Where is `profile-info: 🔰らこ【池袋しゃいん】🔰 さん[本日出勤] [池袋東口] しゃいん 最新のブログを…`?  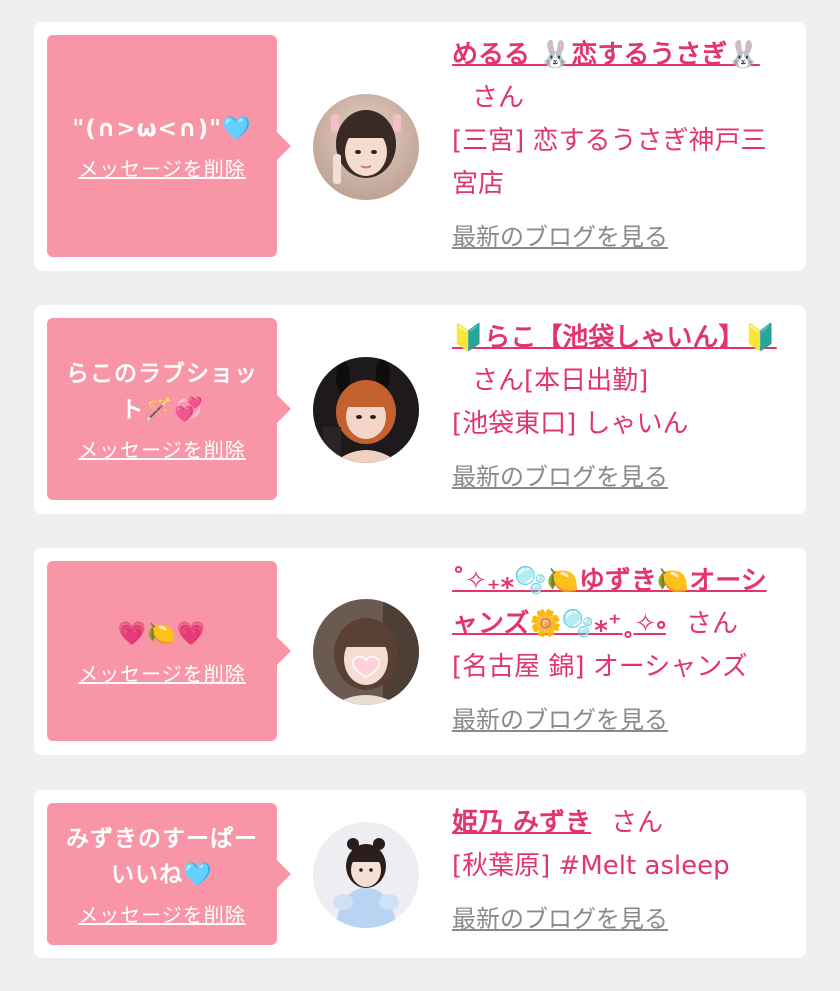 profile-info: 🔰らこ【池袋しゃいん】🔰 さん[本日出勤] [池袋東口] しゃいん 最新のブログを… is located at coordinates (619, 408).